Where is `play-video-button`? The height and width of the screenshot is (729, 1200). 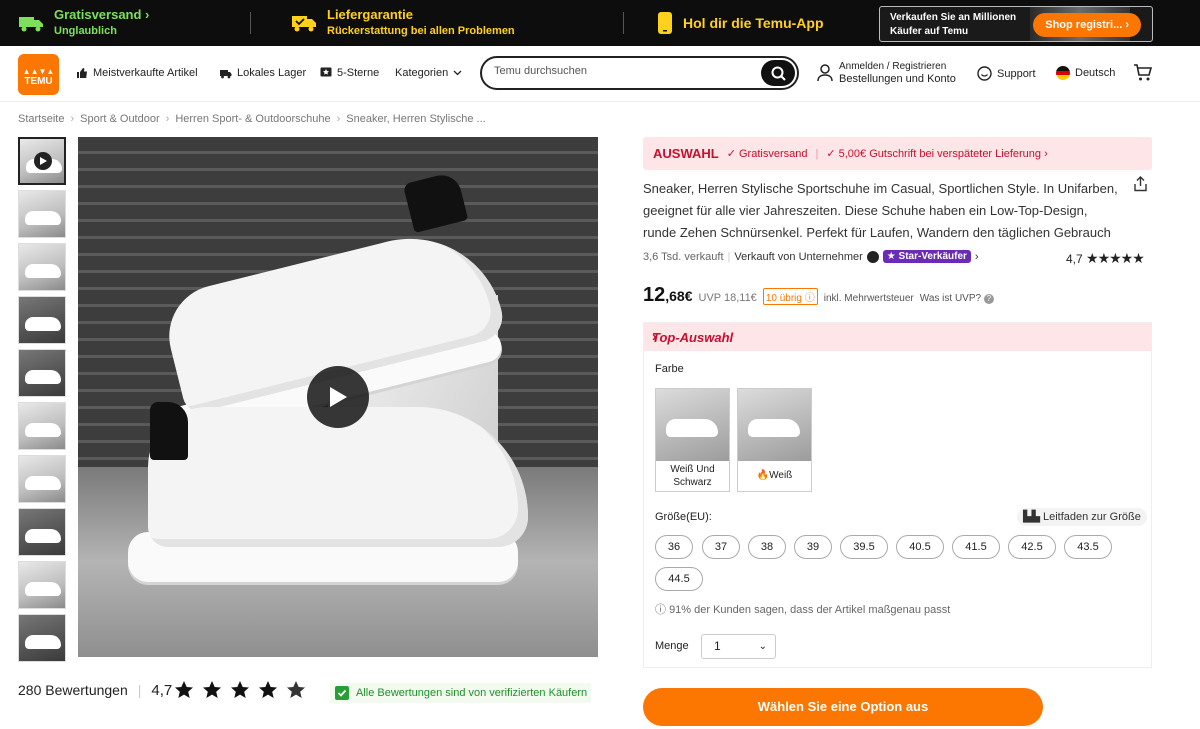
play-video-button is located at coordinates (338, 397).